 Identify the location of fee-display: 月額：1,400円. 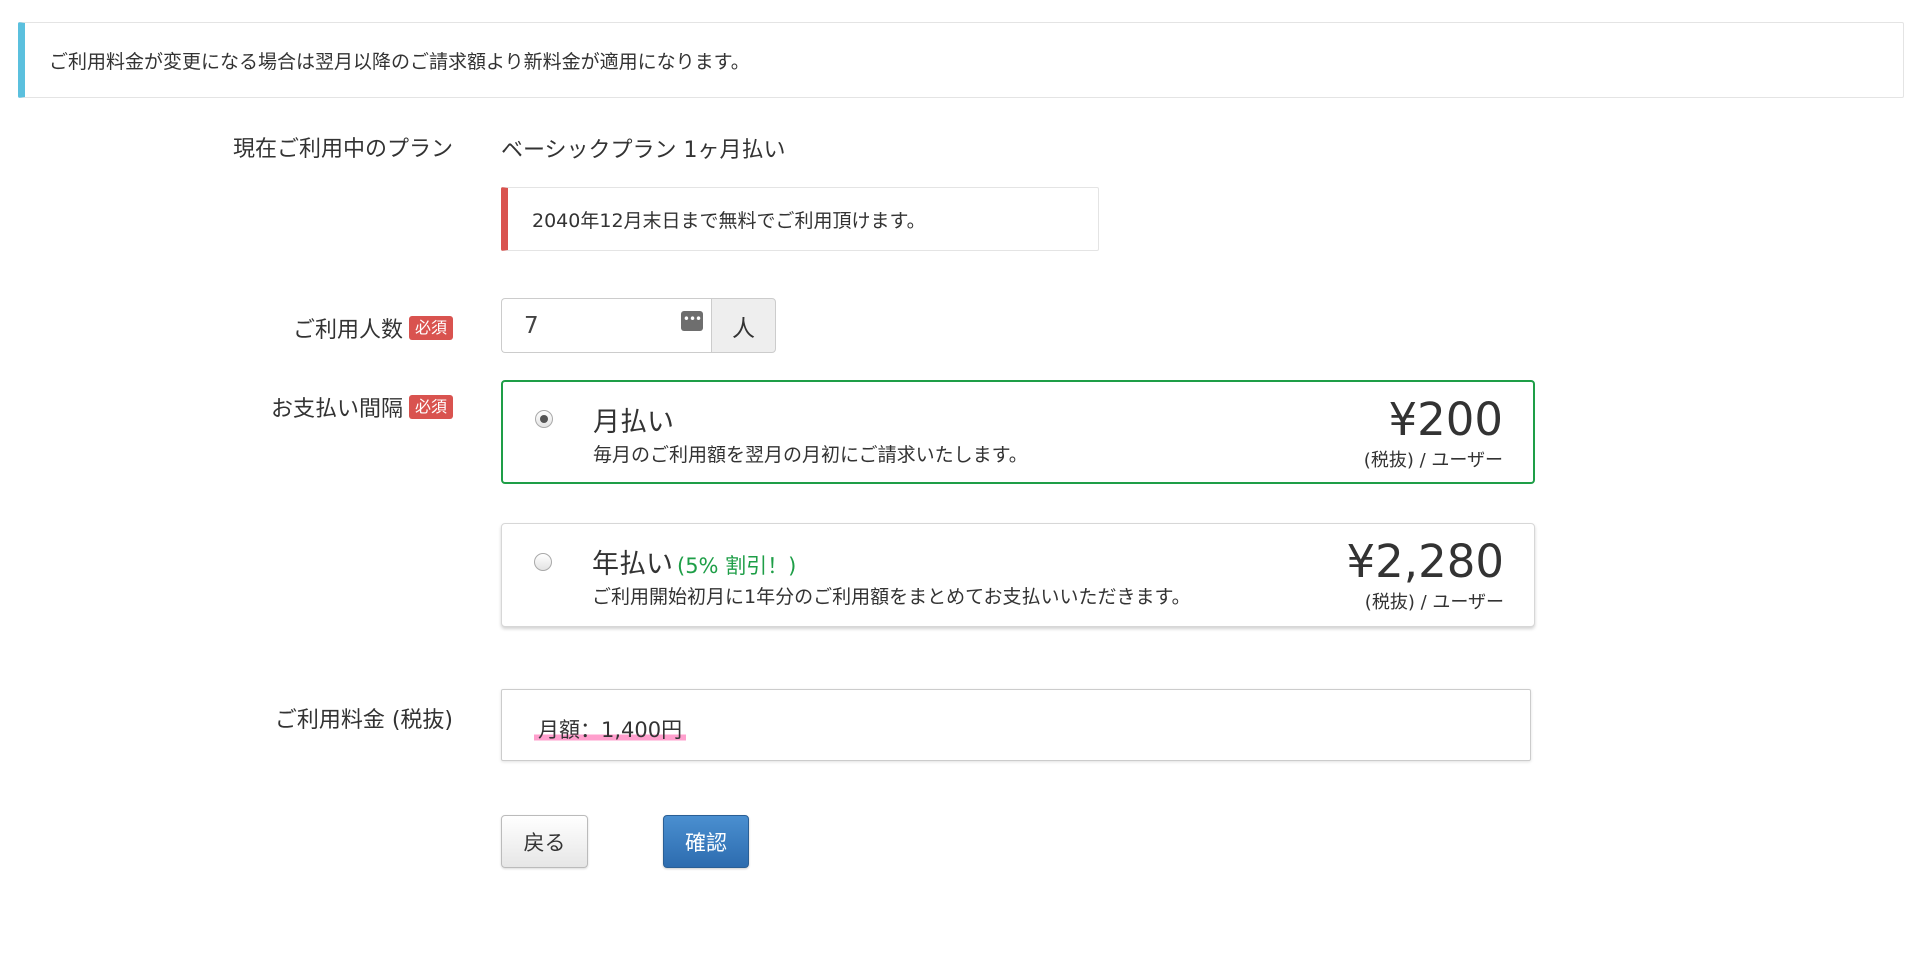
(1016, 725).